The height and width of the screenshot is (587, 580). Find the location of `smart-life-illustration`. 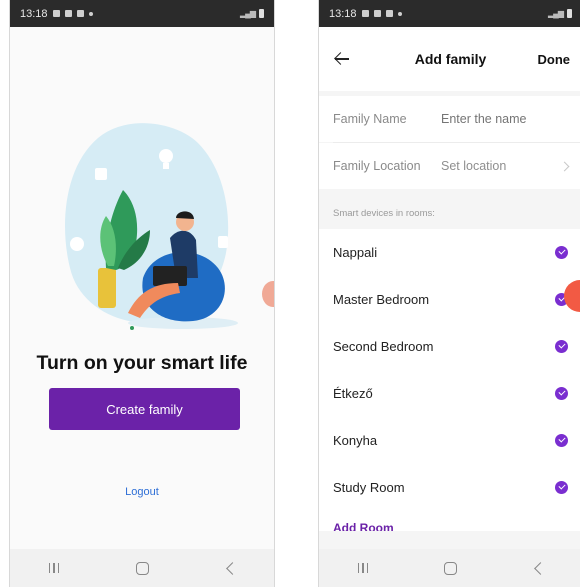

smart-life-illustration is located at coordinates (151, 226).